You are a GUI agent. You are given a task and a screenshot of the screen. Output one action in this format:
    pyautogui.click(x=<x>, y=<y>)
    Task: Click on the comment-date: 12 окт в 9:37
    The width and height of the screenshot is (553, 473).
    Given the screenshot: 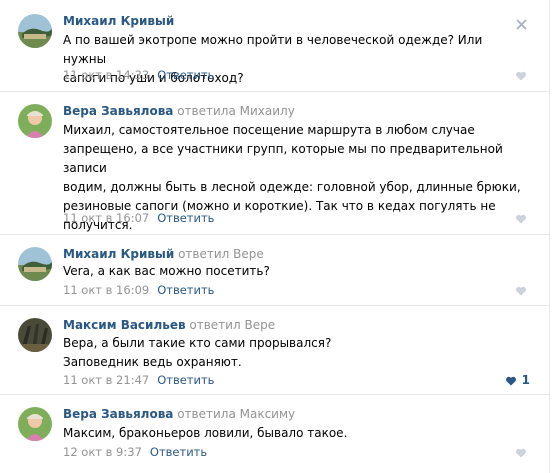 What is the action you would take?
    pyautogui.click(x=102, y=452)
    